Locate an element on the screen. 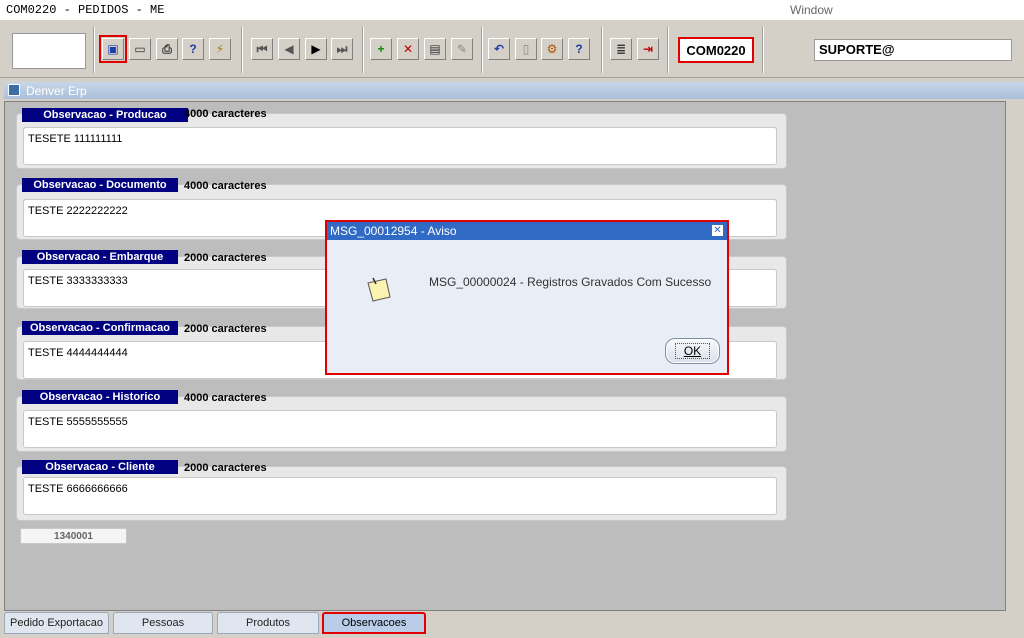 This screenshot has height=638, width=1024. obs-text-producao: TESETE 111111111 is located at coordinates (400, 146).